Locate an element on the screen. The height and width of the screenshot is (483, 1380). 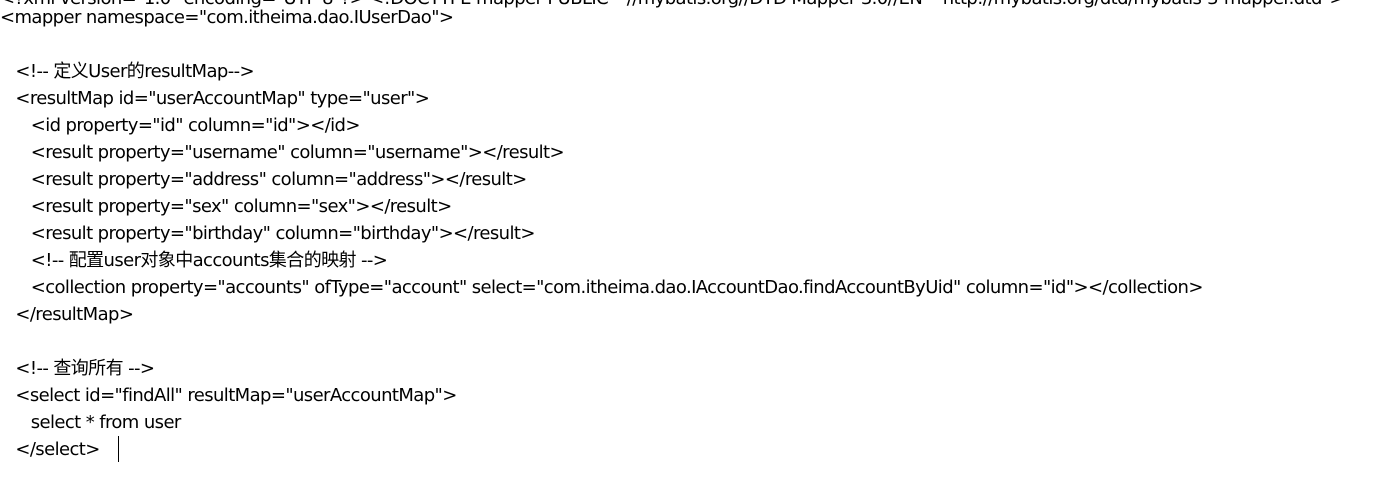
code-line-collection-comment: <!-- 配置user对象中accounts集合的映射 --> is located at coordinates (194, 260).